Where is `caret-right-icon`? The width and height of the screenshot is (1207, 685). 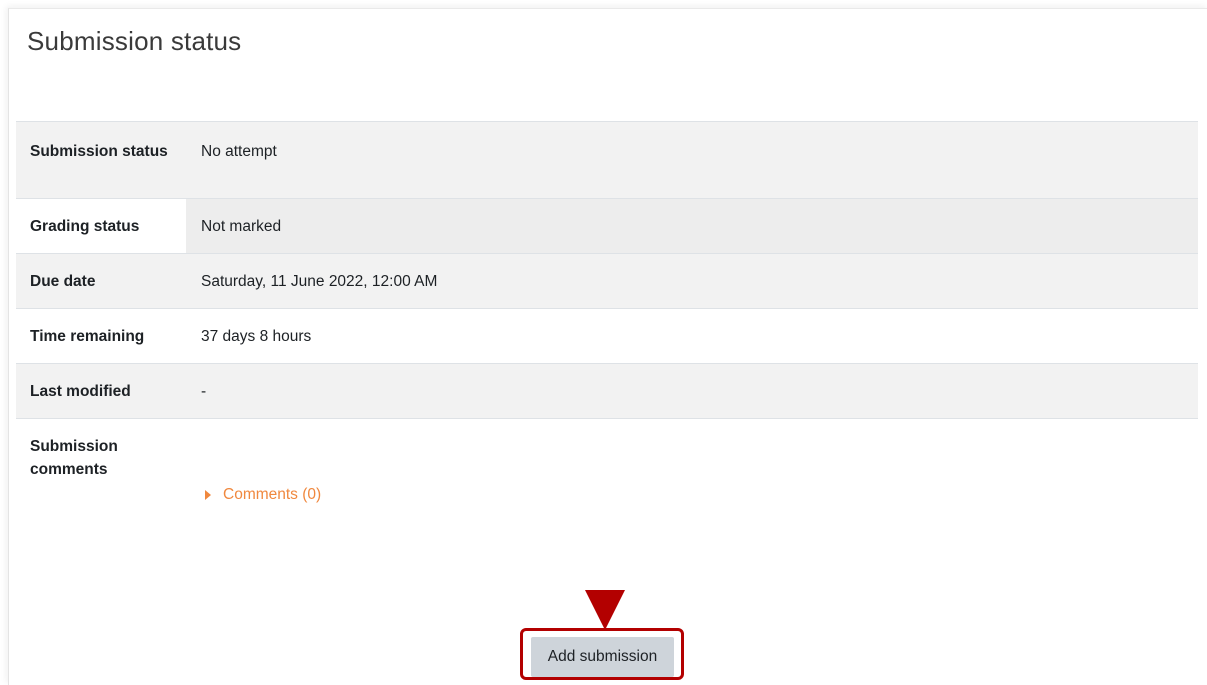 caret-right-icon is located at coordinates (208, 494).